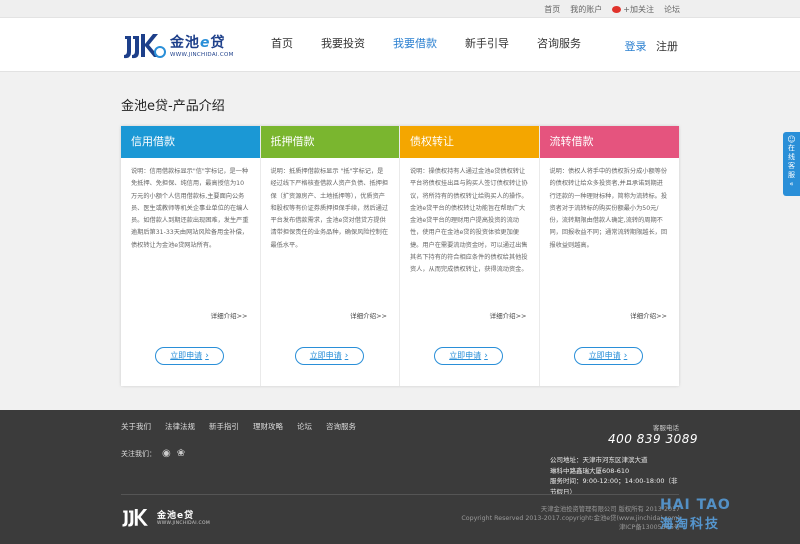 The image size is (800, 544). Describe the element at coordinates (638, 9) in the screenshot. I see `follow-label: +加关注` at that location.